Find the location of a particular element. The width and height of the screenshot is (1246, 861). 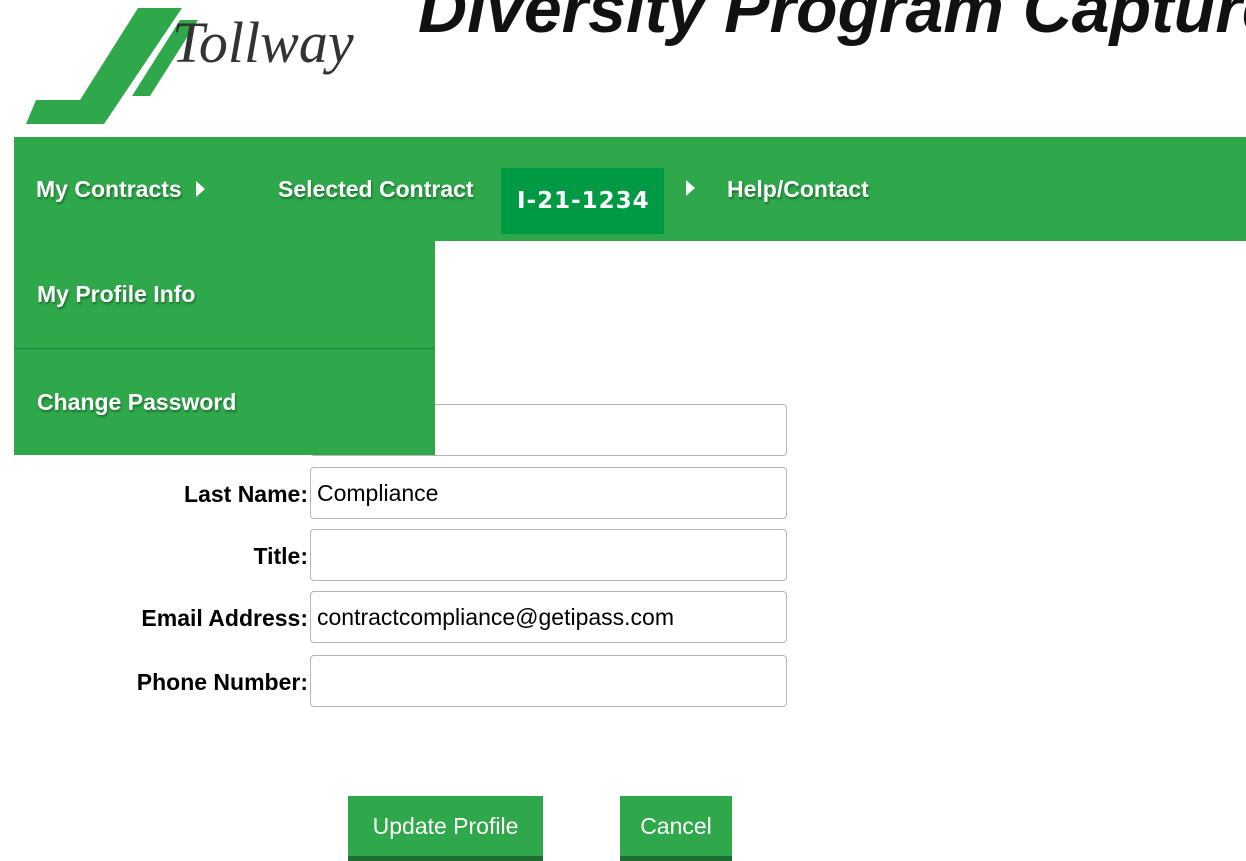

contract-number-badge: I-21-1234 is located at coordinates (582, 201).